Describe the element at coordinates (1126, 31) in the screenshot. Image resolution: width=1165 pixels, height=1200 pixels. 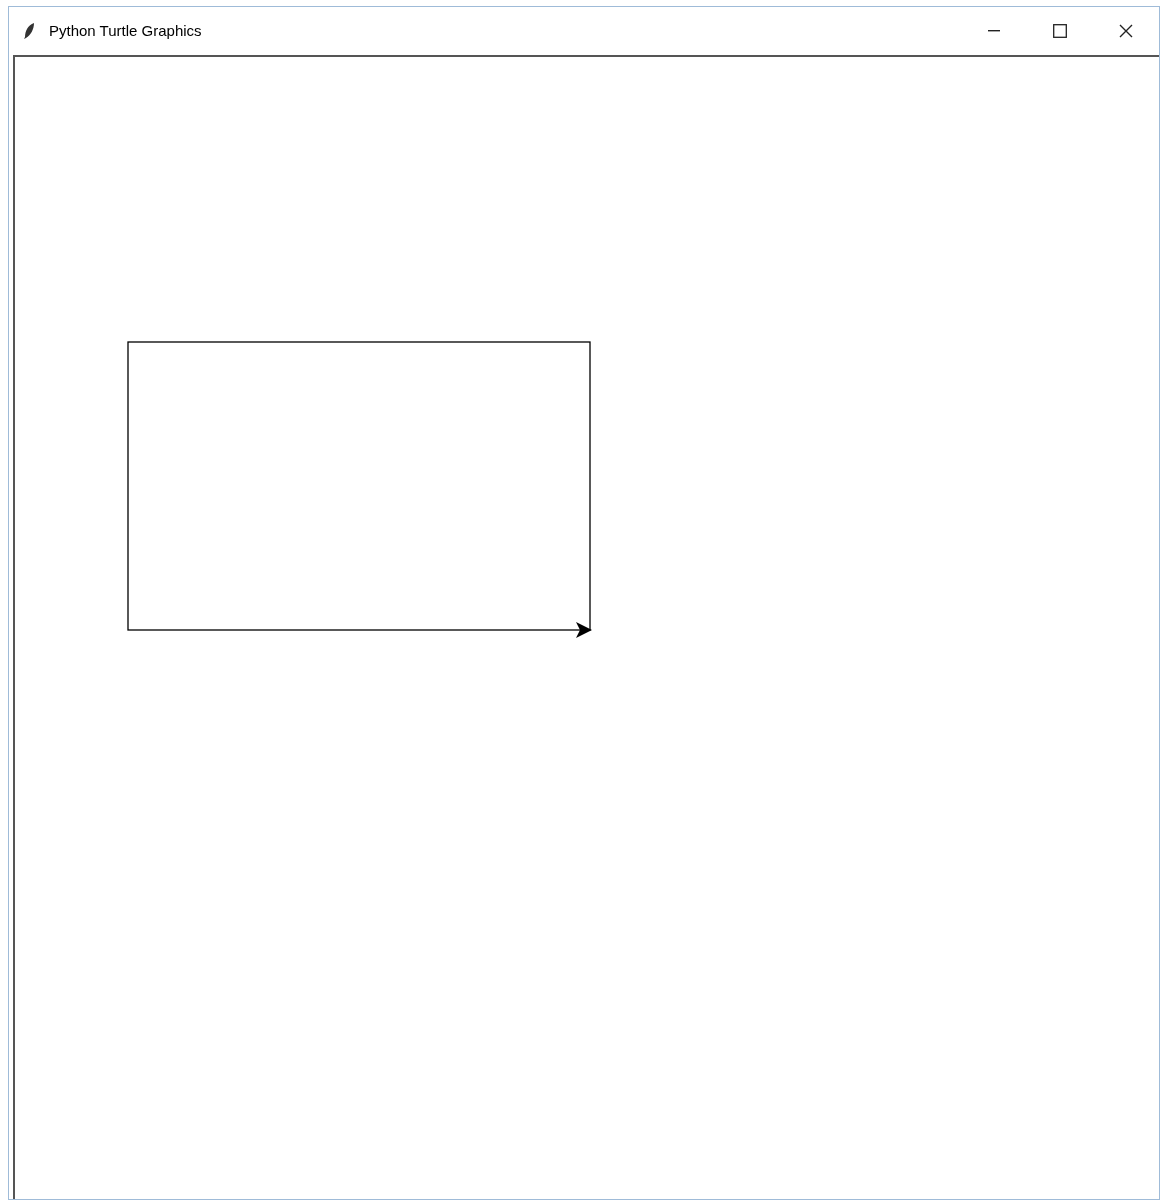
I see `close-icon` at that location.